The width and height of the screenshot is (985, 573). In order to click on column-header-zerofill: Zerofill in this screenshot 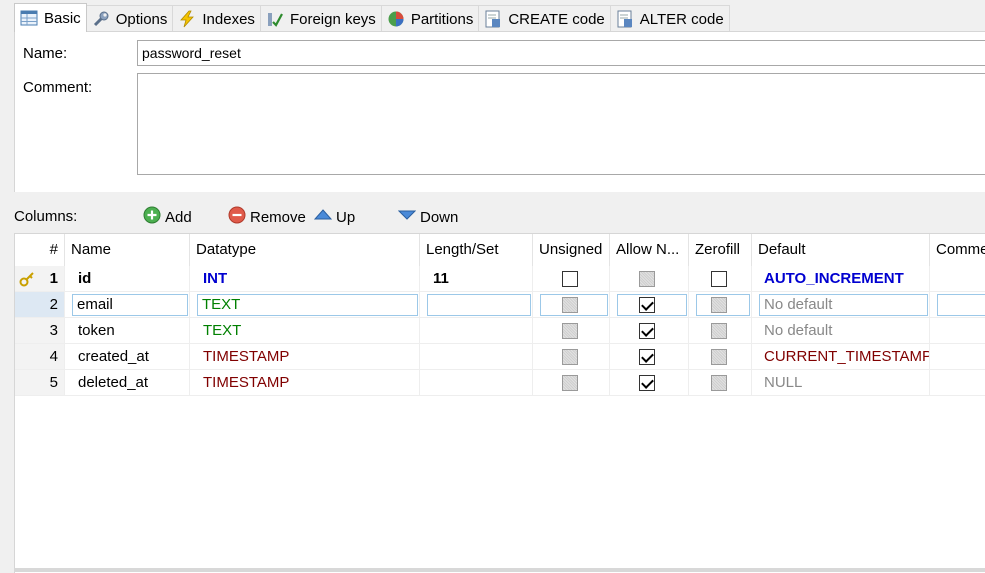, I will do `click(720, 250)`.